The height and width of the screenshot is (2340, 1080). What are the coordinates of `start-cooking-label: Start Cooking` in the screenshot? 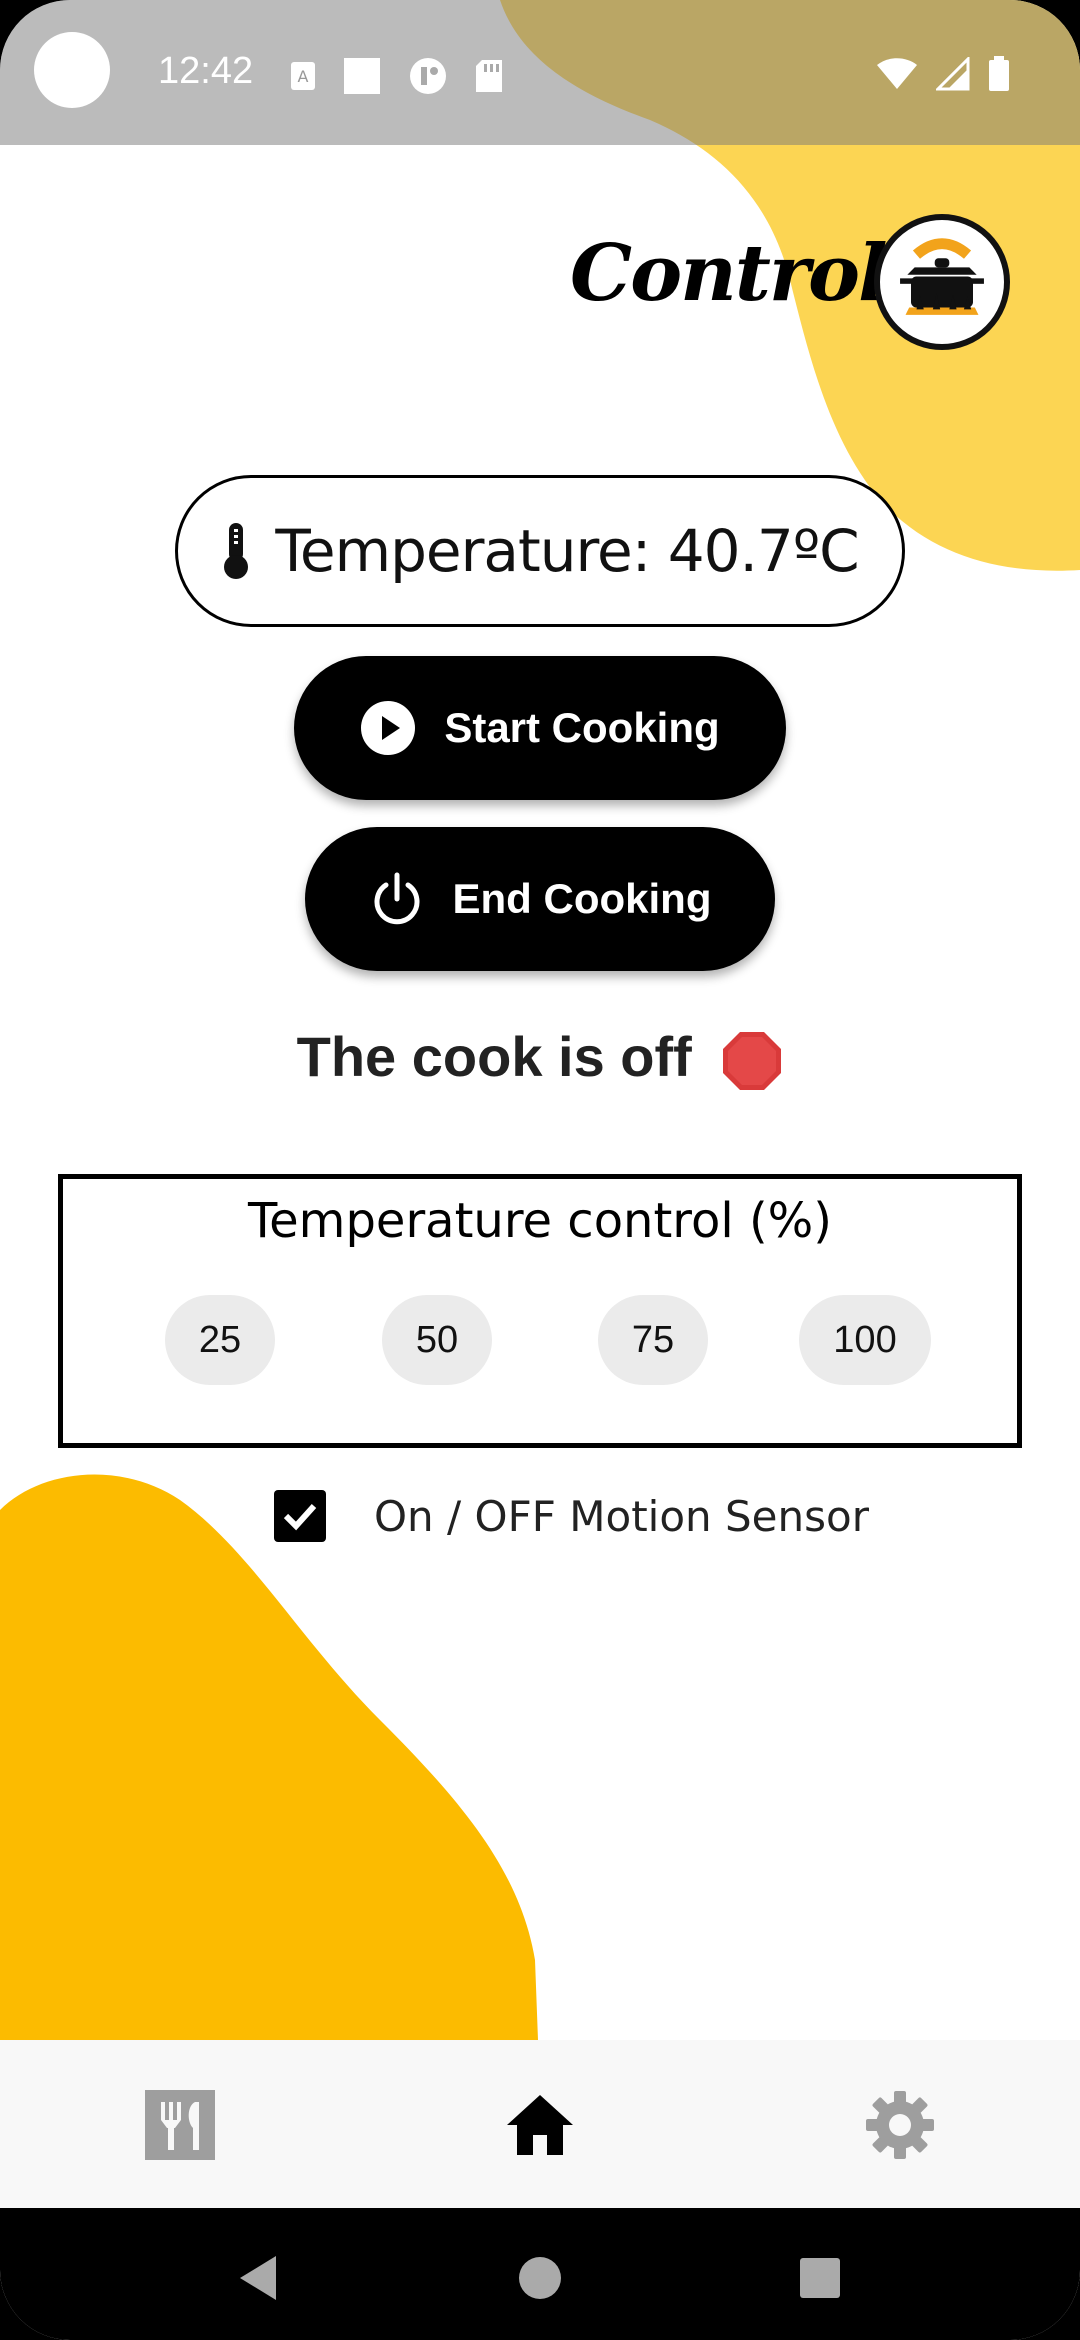 It's located at (582, 727).